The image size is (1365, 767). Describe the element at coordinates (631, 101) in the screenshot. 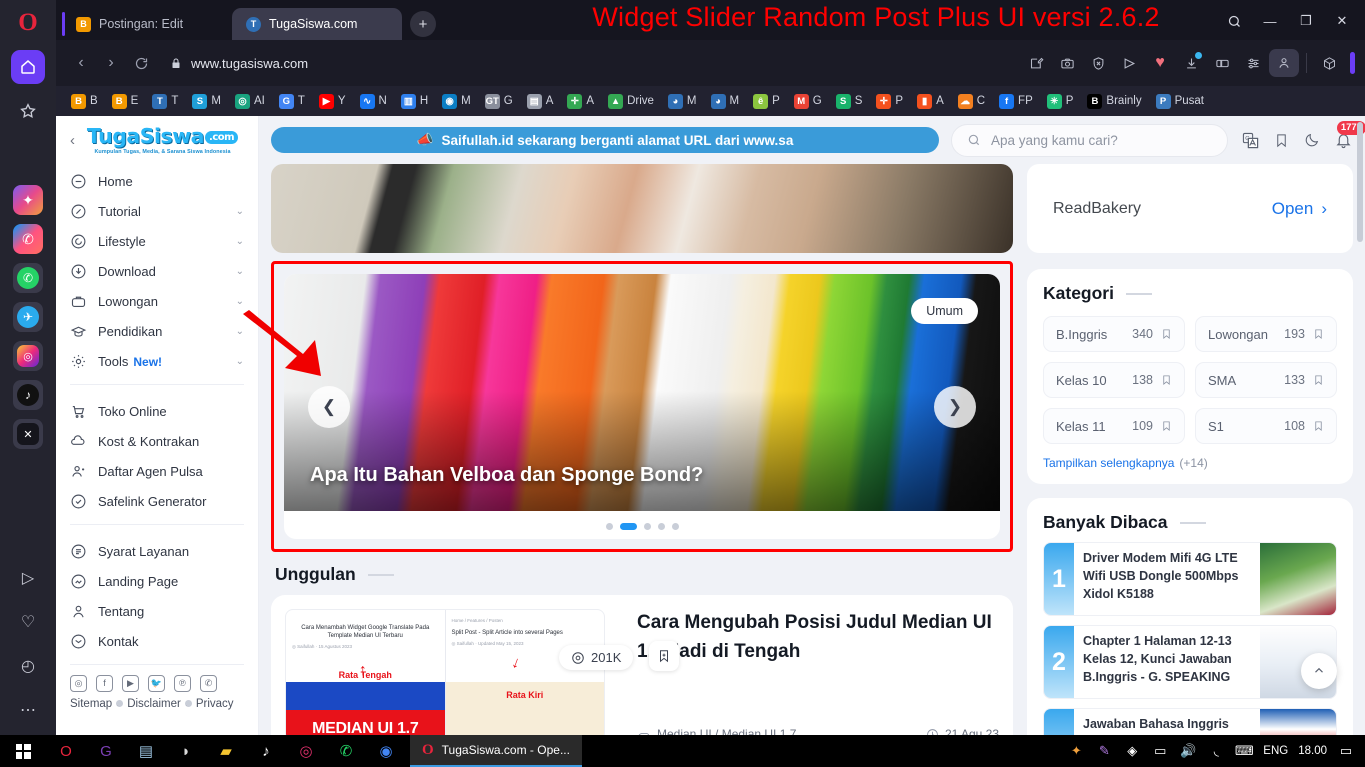

I see `bookmark-item: ▲ Drive` at that location.